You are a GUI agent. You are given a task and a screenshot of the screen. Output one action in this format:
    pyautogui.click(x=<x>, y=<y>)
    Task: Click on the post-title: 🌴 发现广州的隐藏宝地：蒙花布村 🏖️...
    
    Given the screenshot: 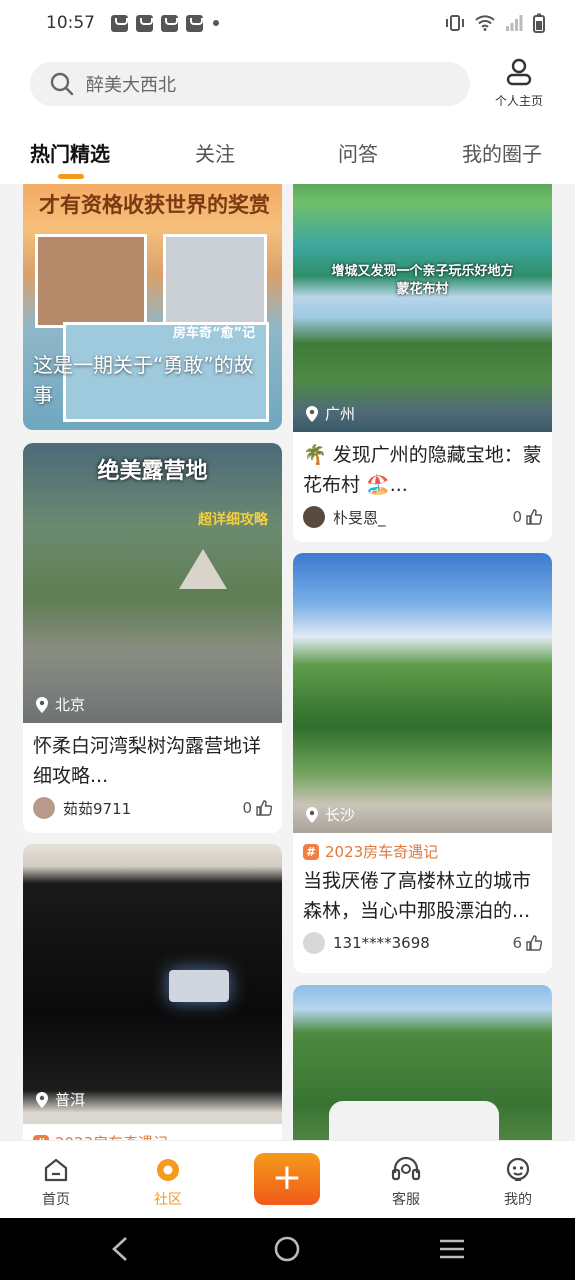 What is the action you would take?
    pyautogui.click(x=422, y=470)
    